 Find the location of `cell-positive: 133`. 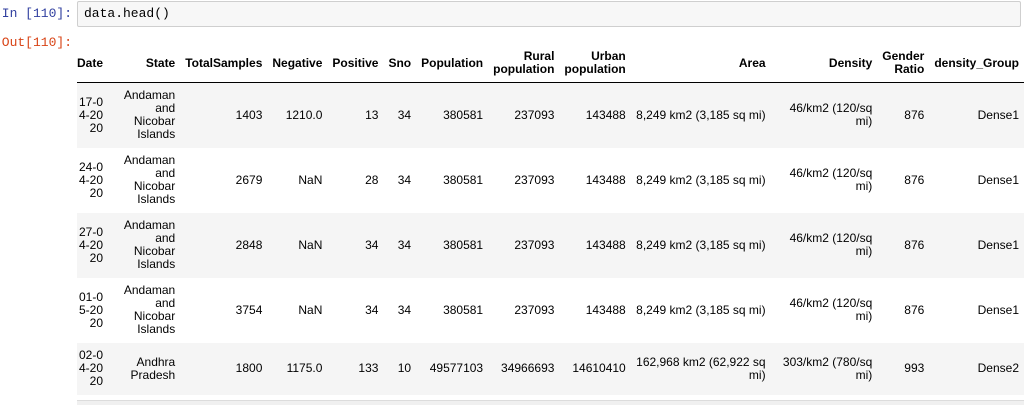

cell-positive: 133 is located at coordinates (368, 368).